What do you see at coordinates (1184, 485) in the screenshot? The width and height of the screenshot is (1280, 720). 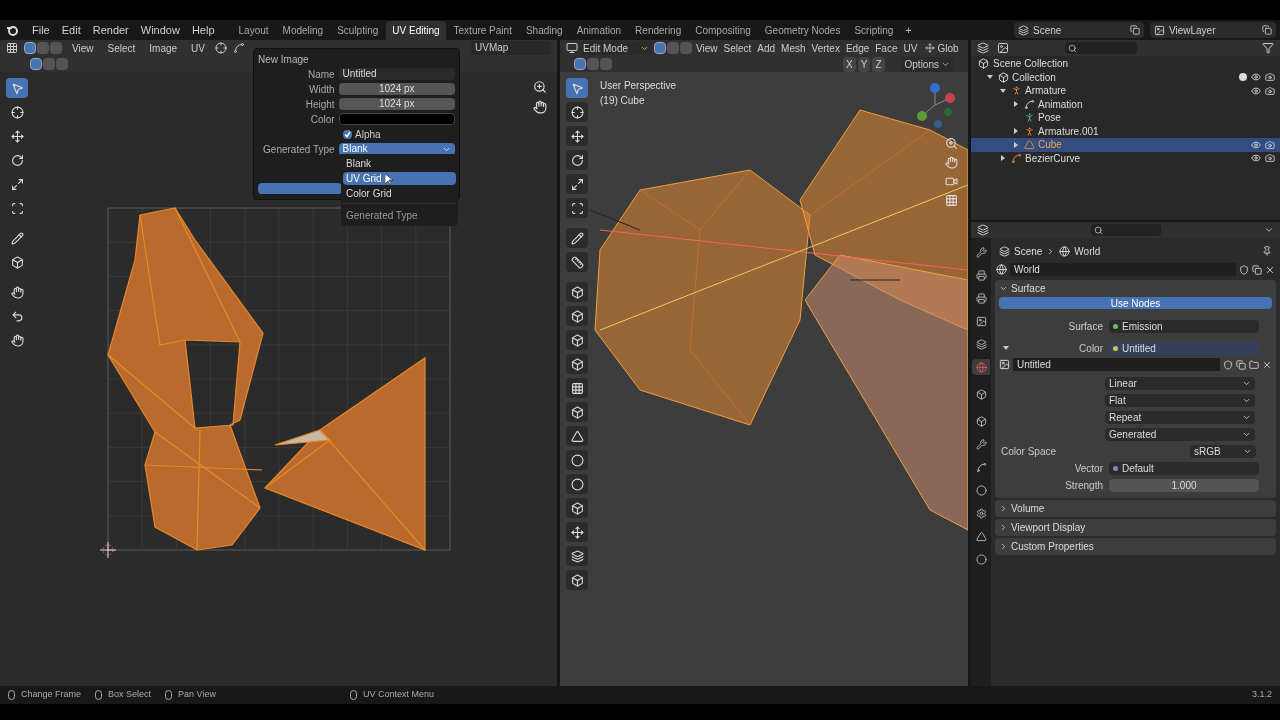 I see `strength-field: 1.000` at bounding box center [1184, 485].